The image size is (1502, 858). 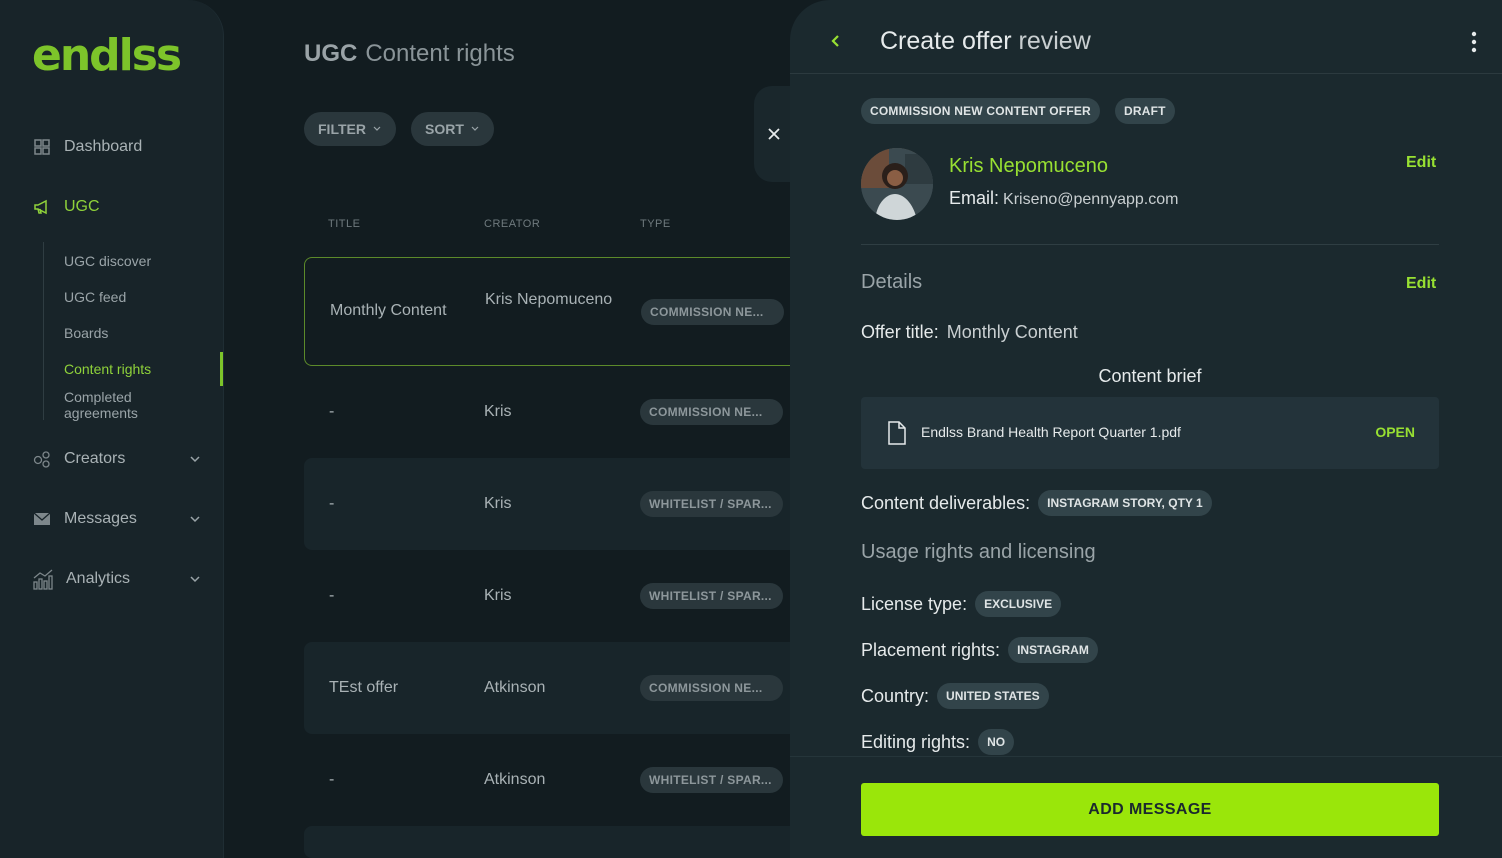 What do you see at coordinates (43, 331) in the screenshot?
I see `subnav-line` at bounding box center [43, 331].